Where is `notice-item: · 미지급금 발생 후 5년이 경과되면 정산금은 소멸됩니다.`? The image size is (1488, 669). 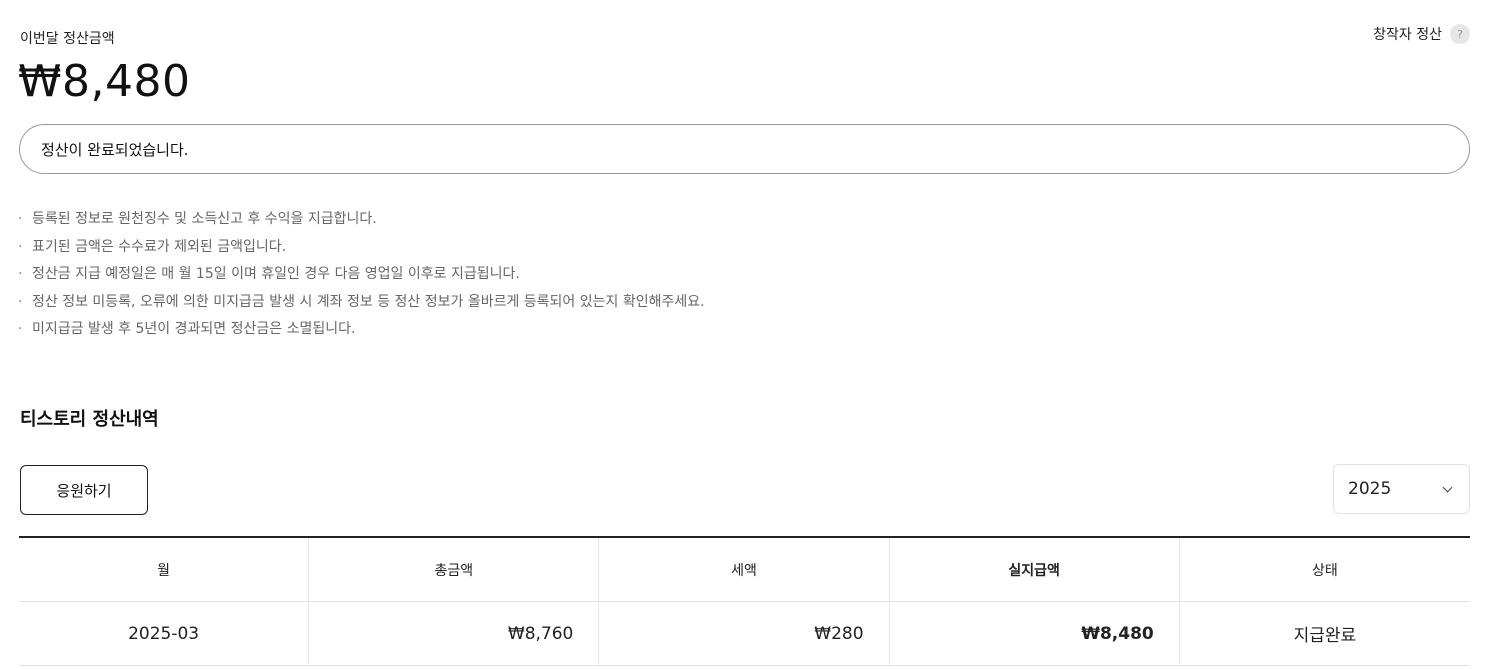
notice-item: · 미지급금 발생 후 5년이 경과되면 정산금은 소멸됩니다. is located at coordinates (361, 330).